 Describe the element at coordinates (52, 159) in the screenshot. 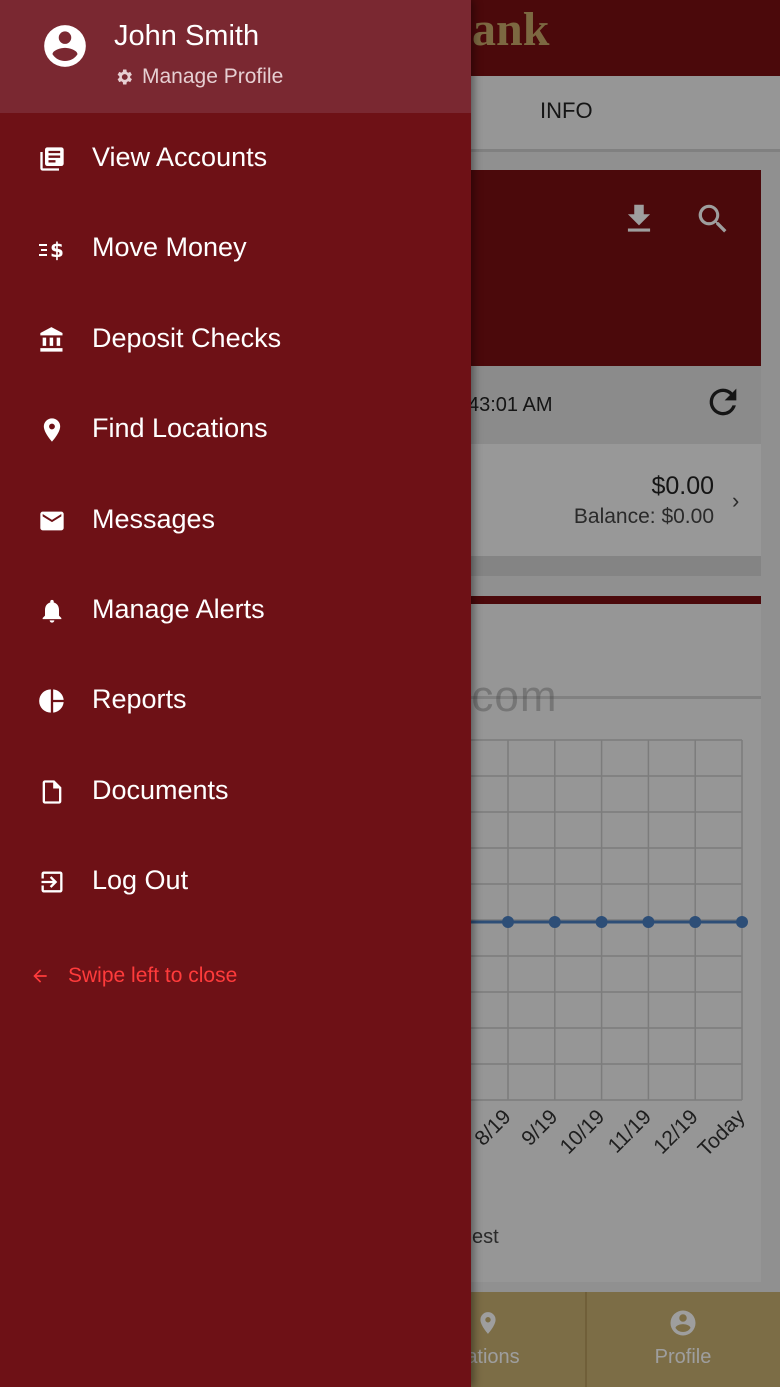

I see `accounts-list-icon` at that location.